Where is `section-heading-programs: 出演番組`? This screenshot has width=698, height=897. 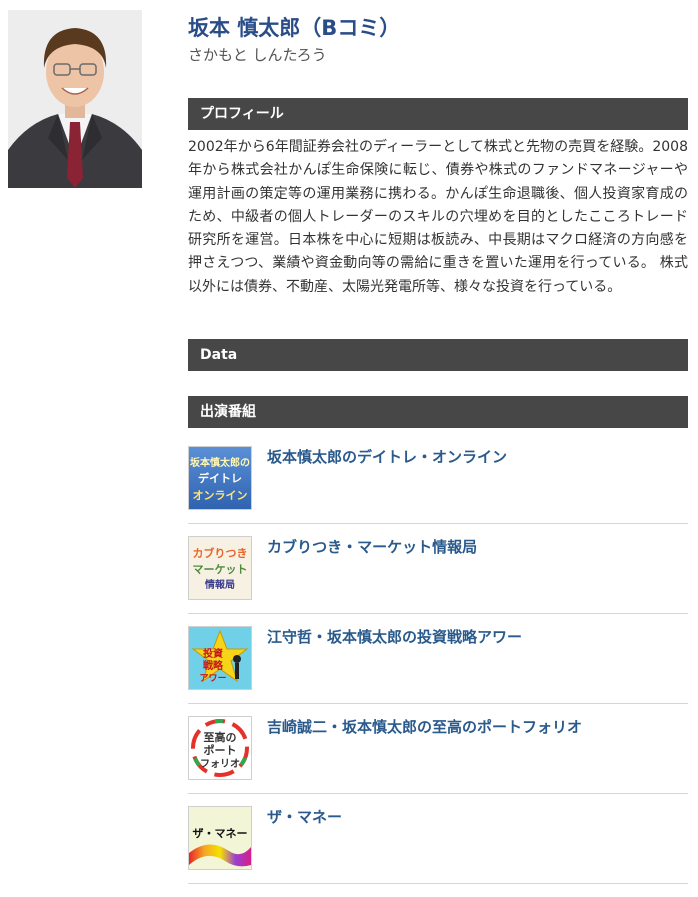
section-heading-programs: 出演番組 is located at coordinates (438, 412).